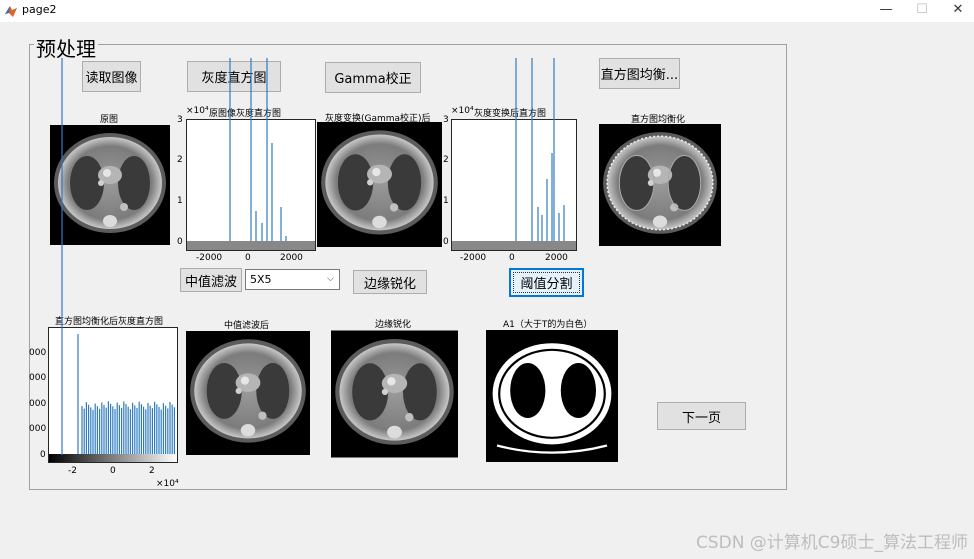 The image size is (974, 559). Describe the element at coordinates (831, 543) in the screenshot. I see `watermark: CSDN @计算机C9硕士_算法工程师` at that location.